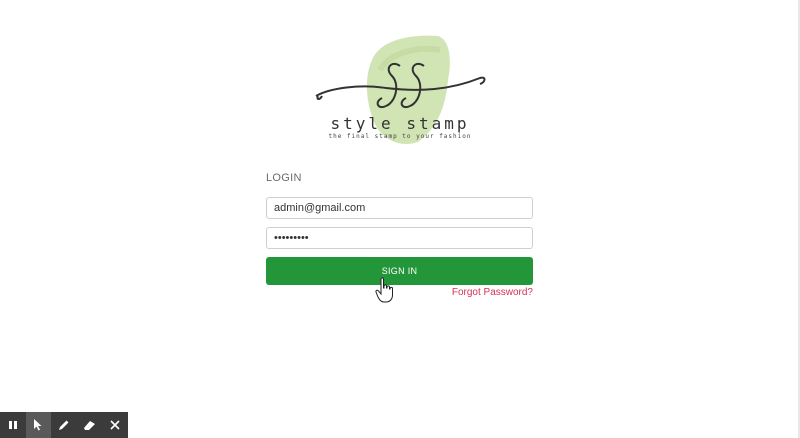 The height and width of the screenshot is (438, 800). What do you see at coordinates (399, 238) in the screenshot?
I see `password-field` at bounding box center [399, 238].